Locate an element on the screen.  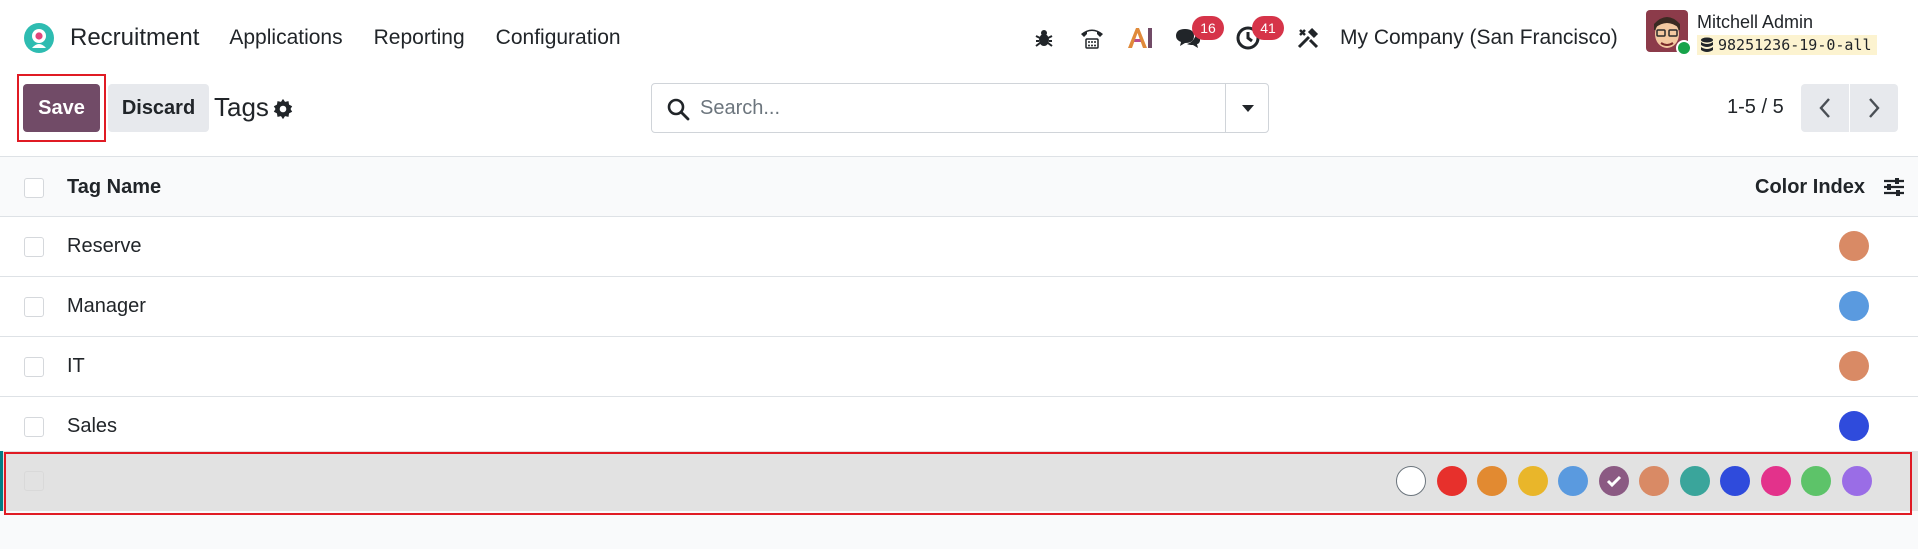
table-row: IT is located at coordinates (959, 367).